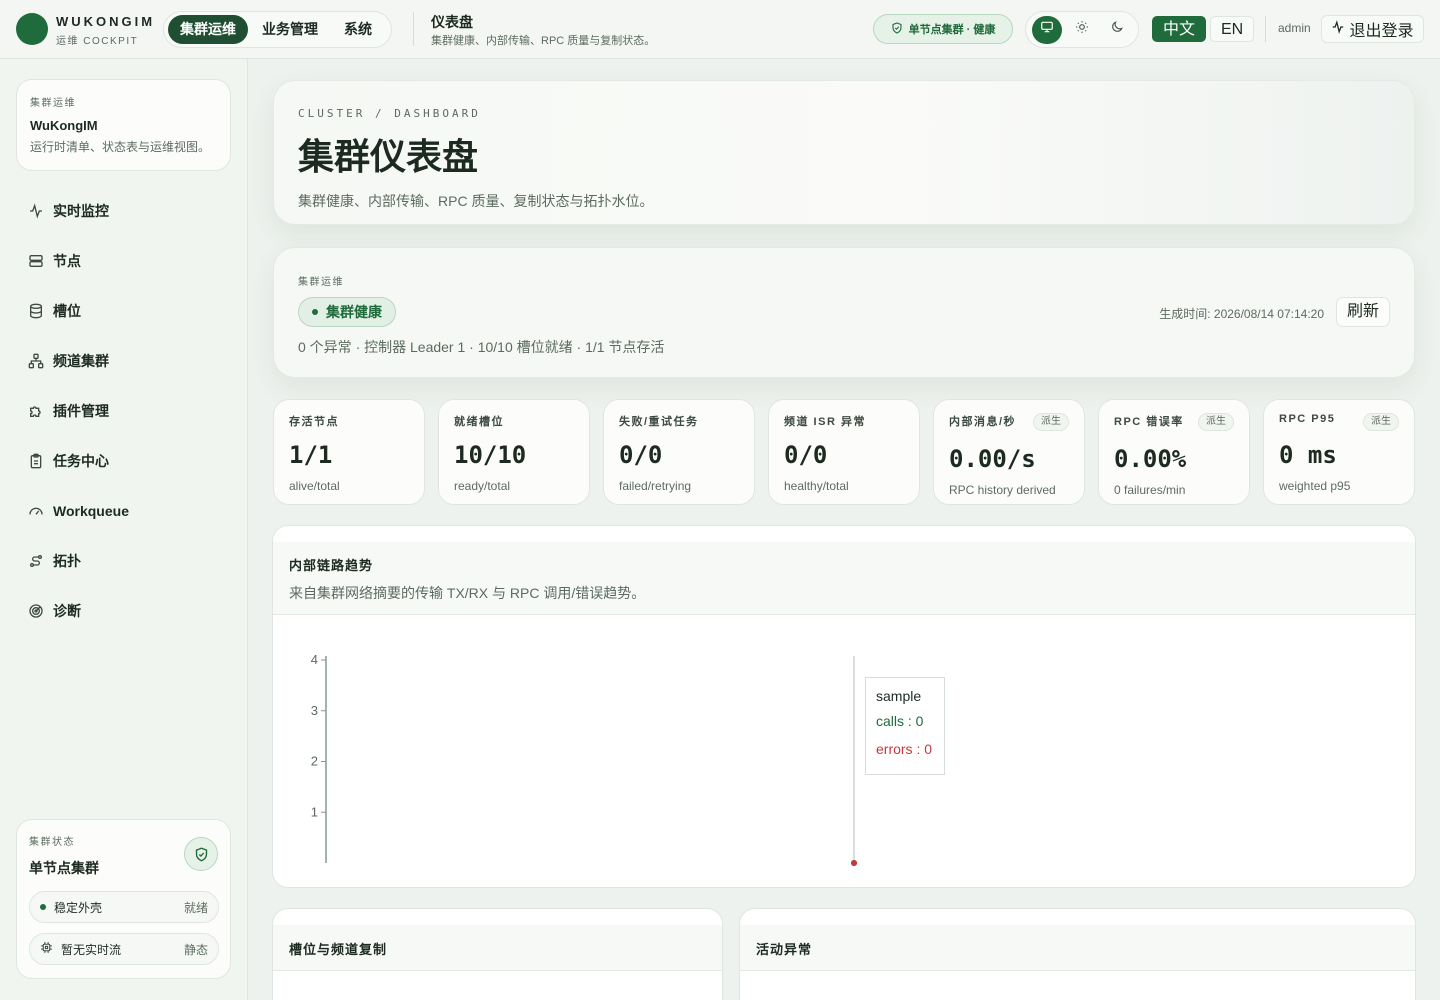 The image size is (1440, 1000). Describe the element at coordinates (43, 907) in the screenshot. I see `status-dot` at that location.